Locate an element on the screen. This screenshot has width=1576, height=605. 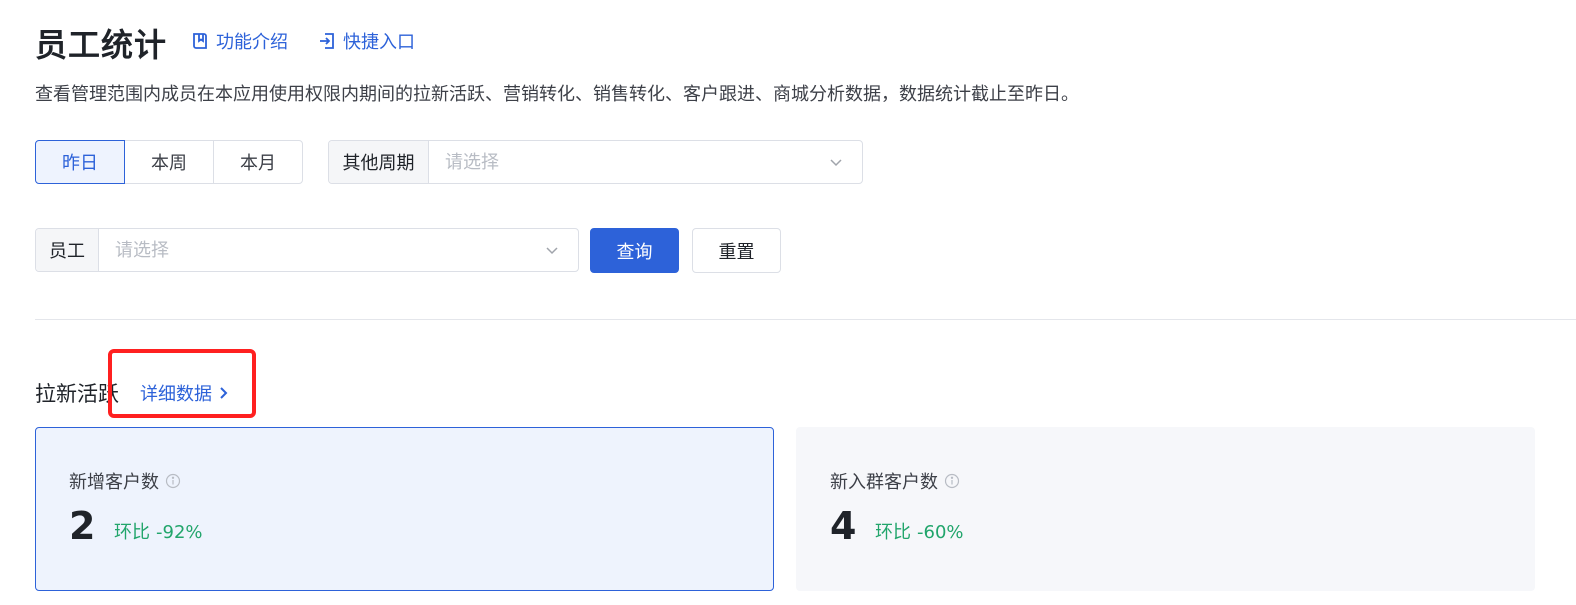
other-period-prefix: 其他周期 is located at coordinates (379, 162).